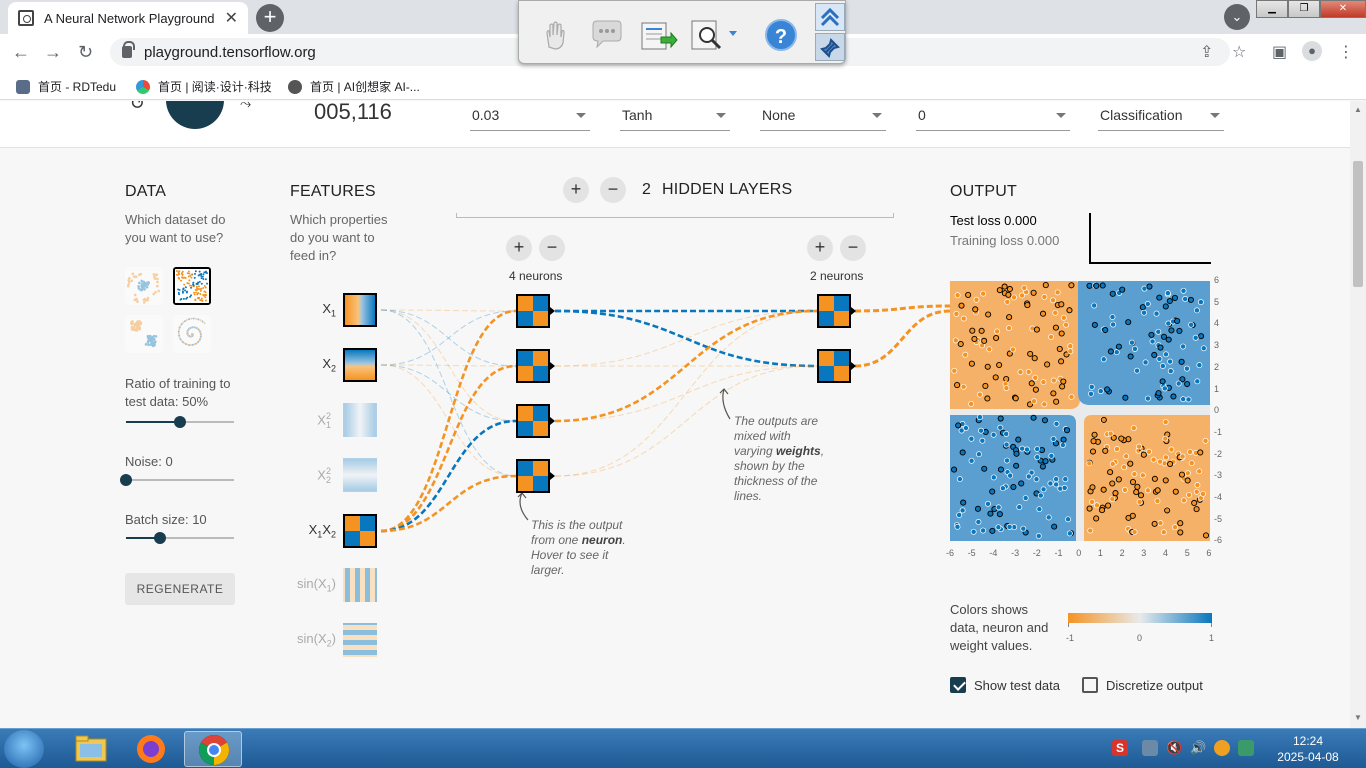 The height and width of the screenshot is (768, 1366). Describe the element at coordinates (329, 365) in the screenshot. I see `feature-label: X2` at that location.